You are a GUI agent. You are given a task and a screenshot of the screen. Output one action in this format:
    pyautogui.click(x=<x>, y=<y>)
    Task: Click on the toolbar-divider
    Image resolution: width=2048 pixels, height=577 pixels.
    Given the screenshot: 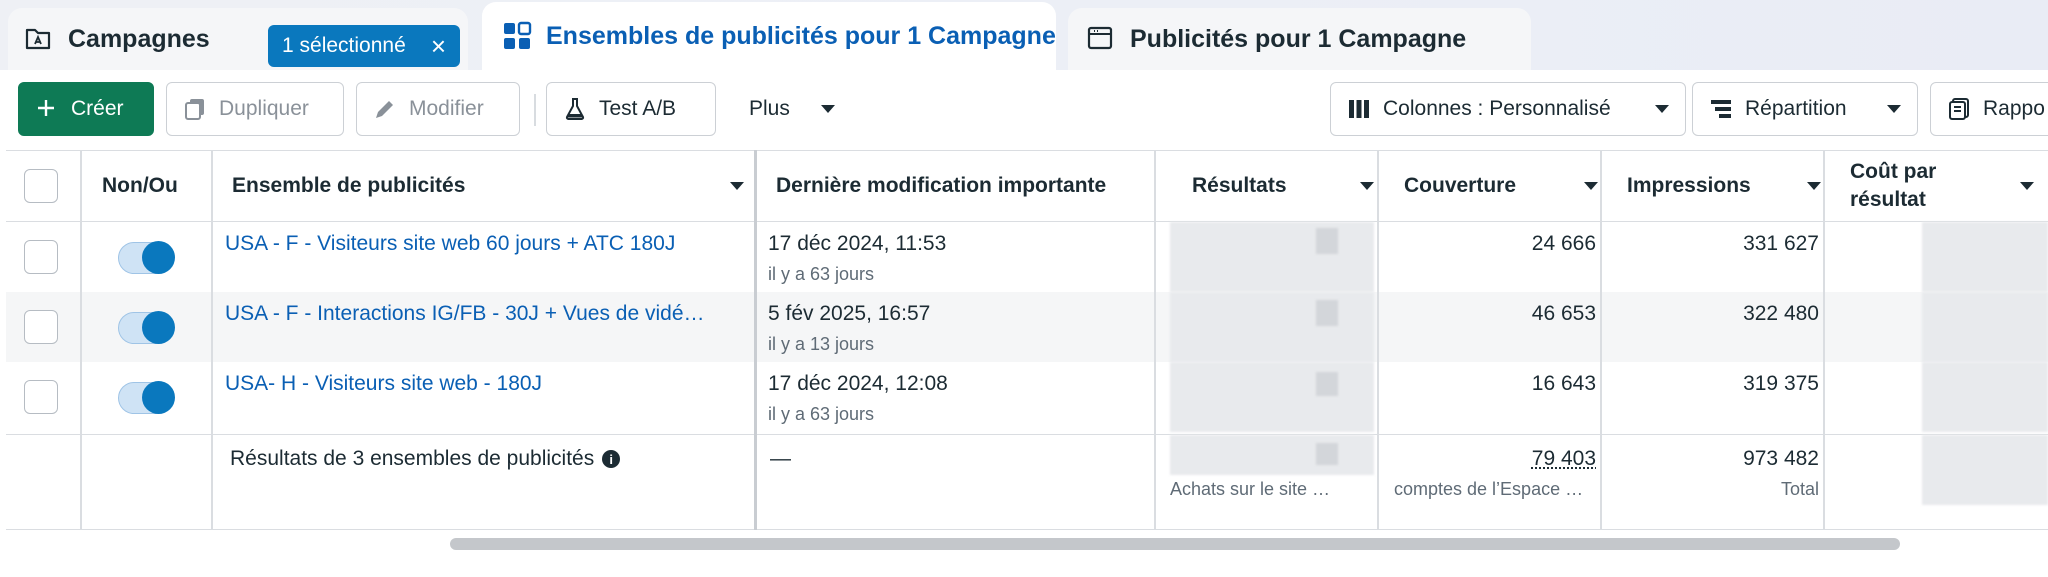 What is the action you would take?
    pyautogui.click(x=535, y=110)
    